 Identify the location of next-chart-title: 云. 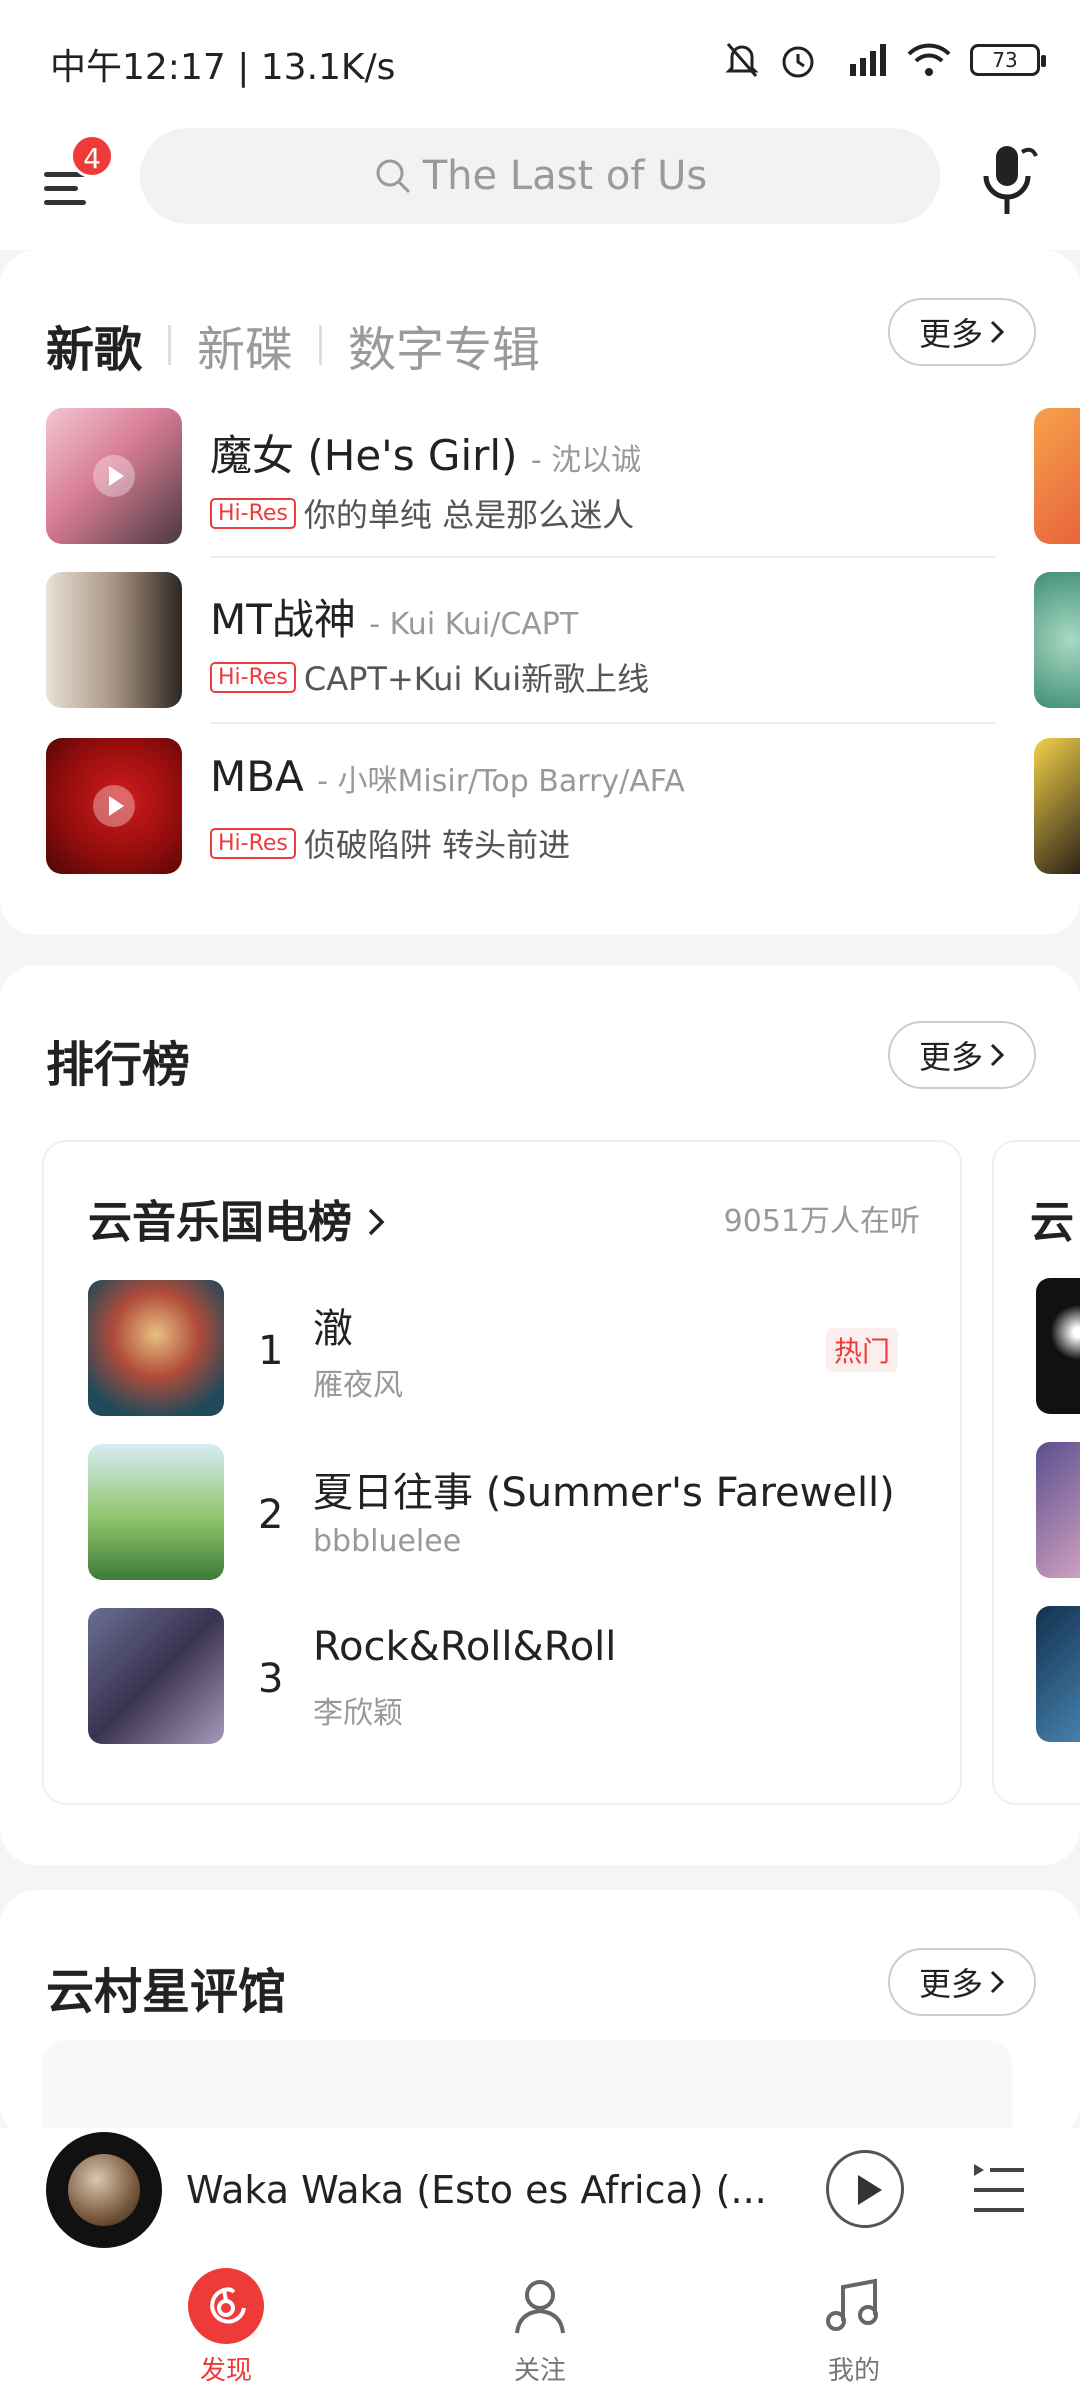
(1052, 1222).